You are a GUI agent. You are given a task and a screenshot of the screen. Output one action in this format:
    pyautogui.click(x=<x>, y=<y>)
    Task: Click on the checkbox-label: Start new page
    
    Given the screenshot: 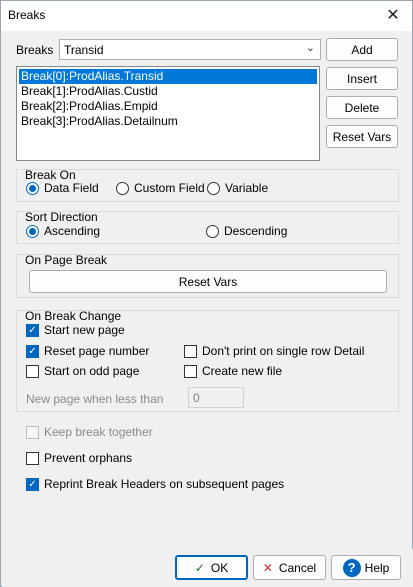 What is the action you would take?
    pyautogui.click(x=84, y=330)
    